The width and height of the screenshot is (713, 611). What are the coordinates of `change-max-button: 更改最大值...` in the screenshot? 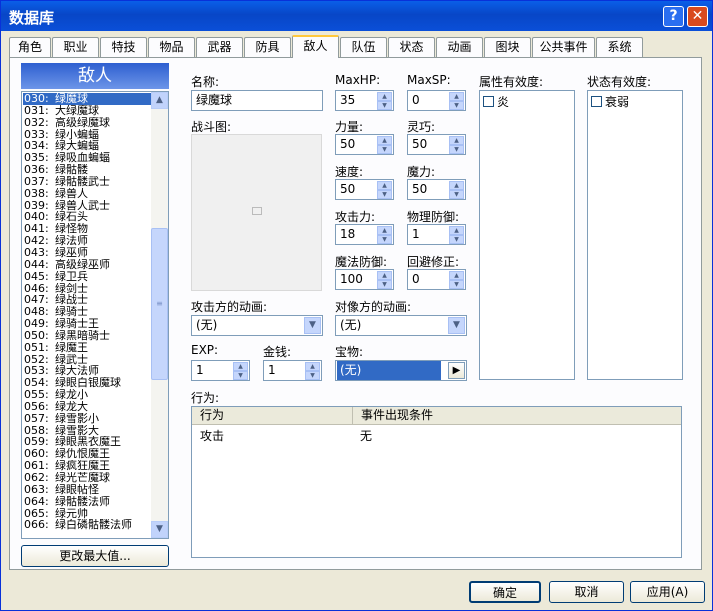 It's located at (95, 556).